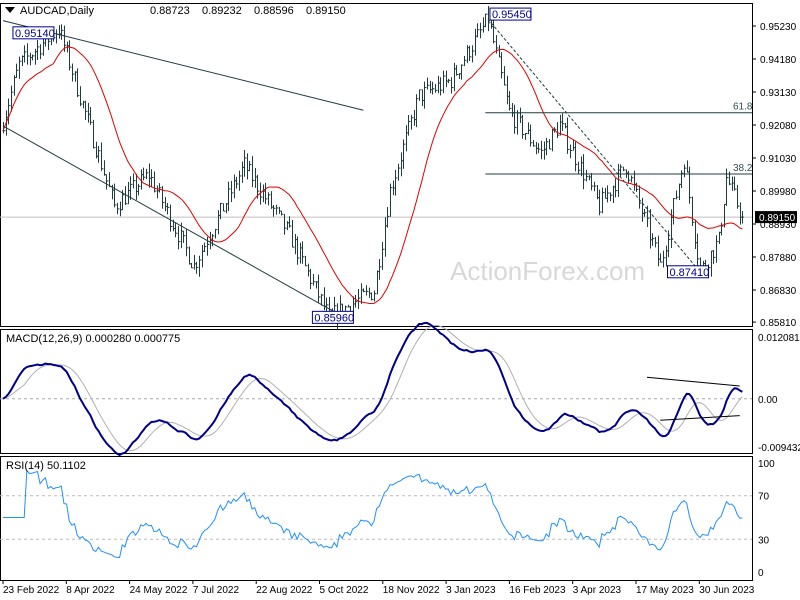 This screenshot has height=600, width=800. Describe the element at coordinates (411, 590) in the screenshot. I see `date-label: 18 Nov 2022` at that location.